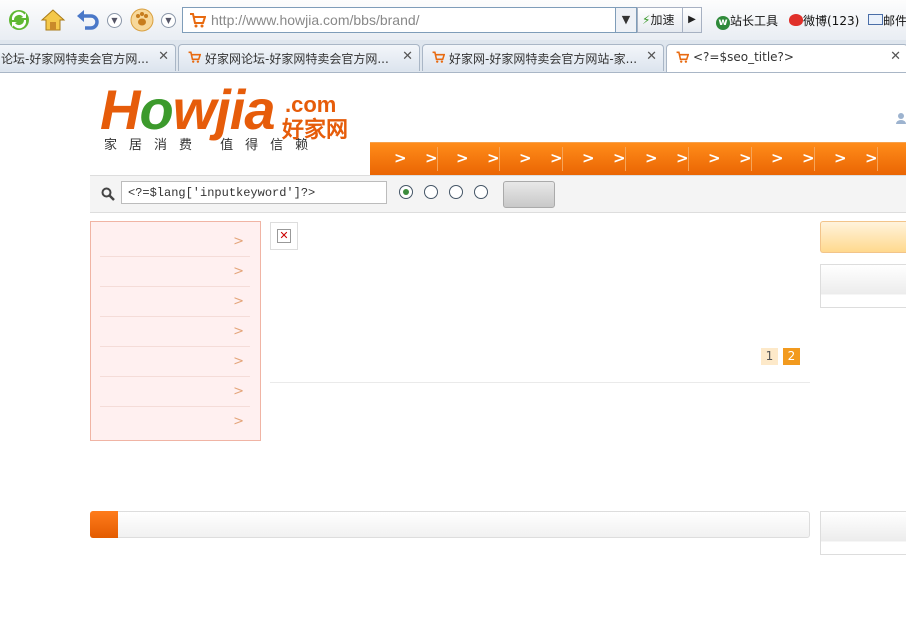 The width and height of the screenshot is (906, 625). Describe the element at coordinates (796, 20) in the screenshot. I see `weibo-icon` at that location.